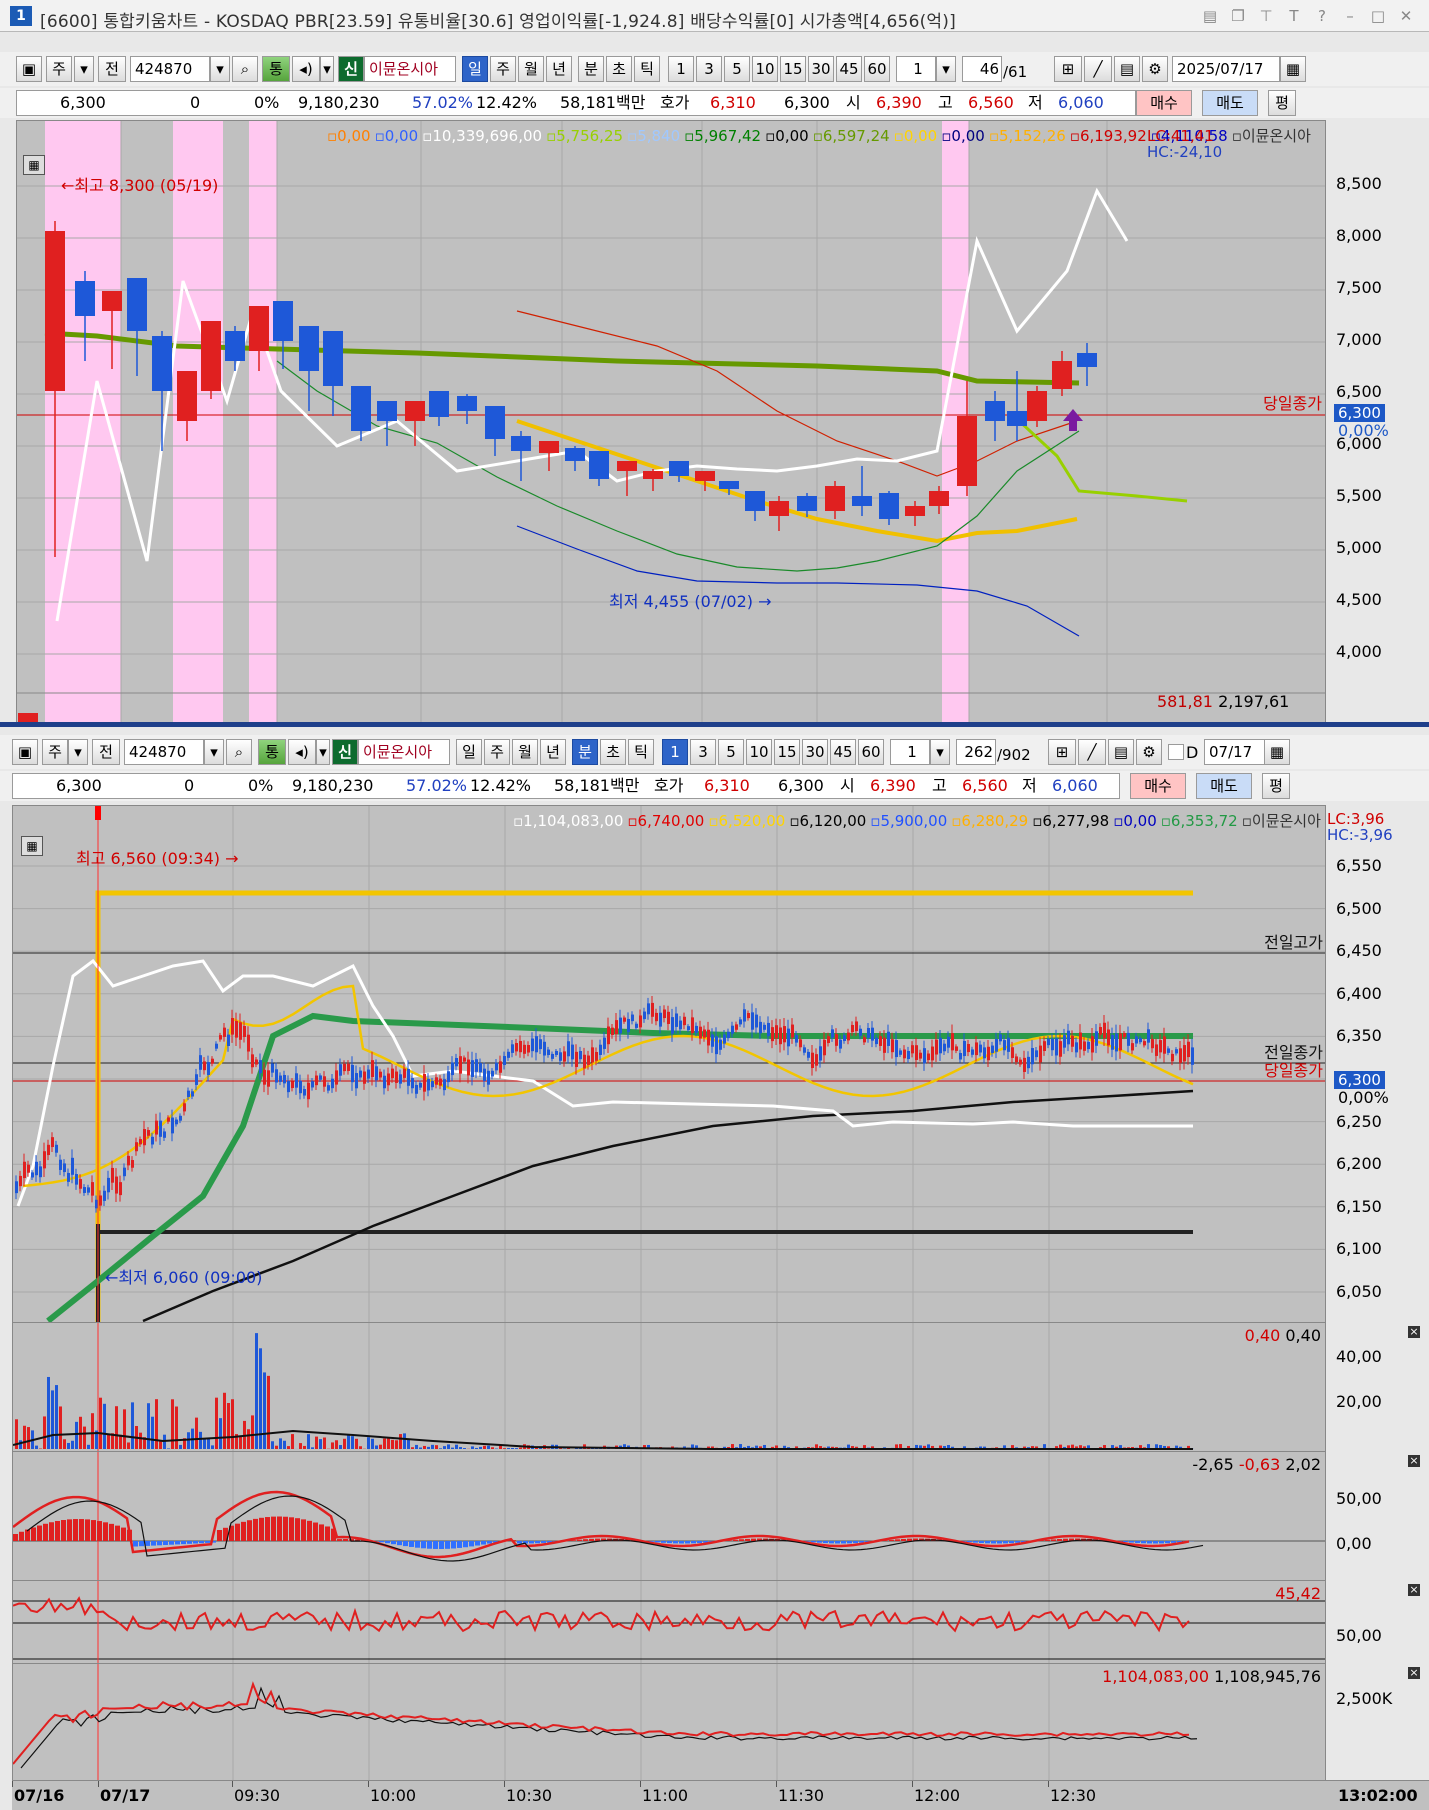 This screenshot has height=1810, width=1429. I want to click on rsi-panel: 45,42, so click(669, 1622).